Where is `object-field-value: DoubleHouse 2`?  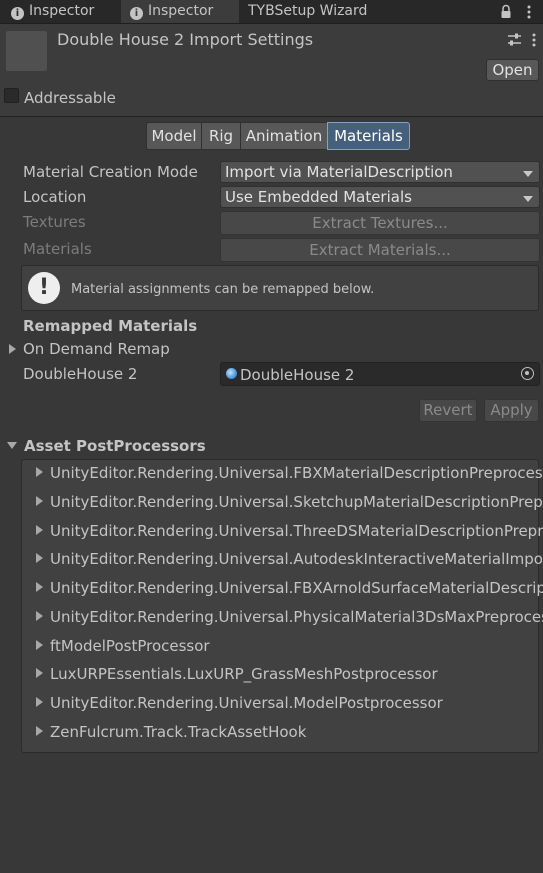 object-field-value: DoubleHouse 2 is located at coordinates (297, 375).